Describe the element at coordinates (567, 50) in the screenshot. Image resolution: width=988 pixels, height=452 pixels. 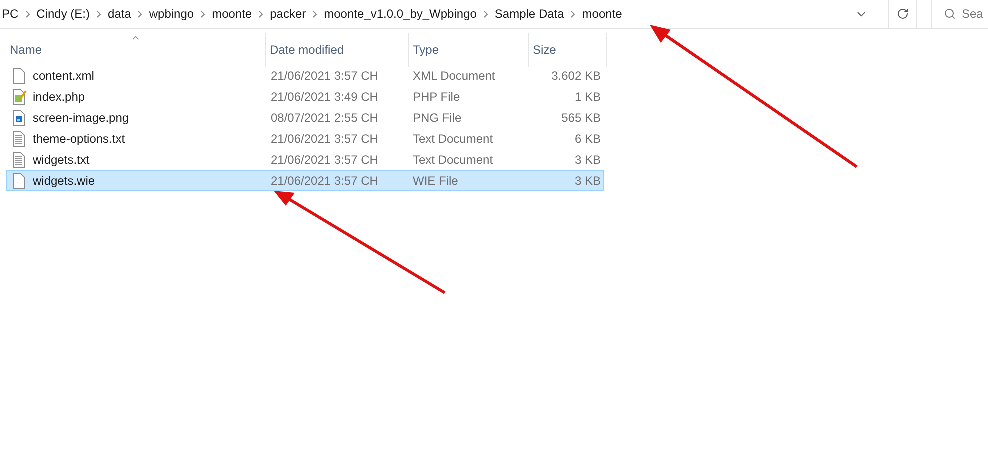
I see `column-header: Size` at that location.